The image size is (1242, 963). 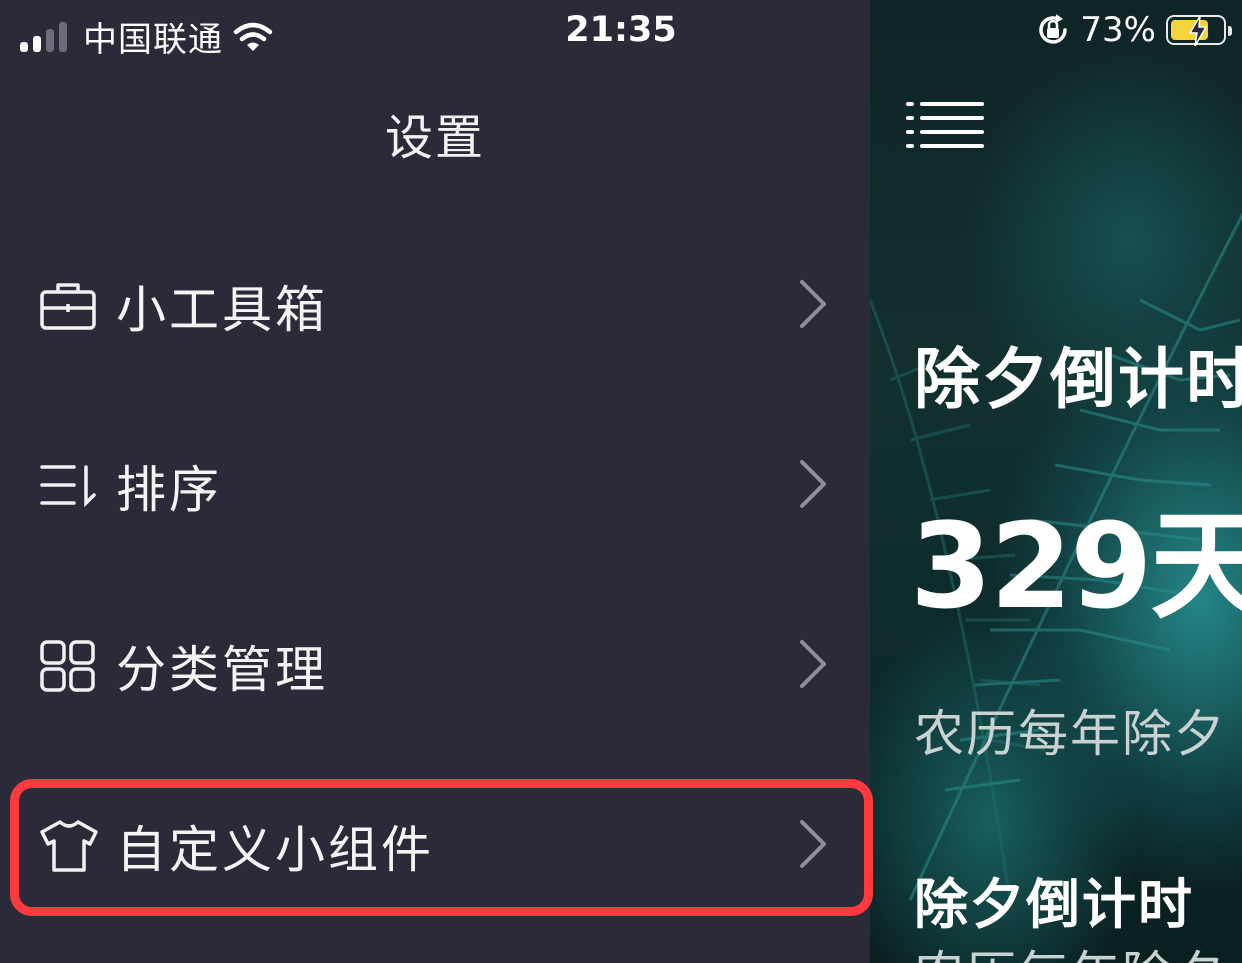 What do you see at coordinates (1070, 734) in the screenshot?
I see `event-subtitle: 农历每年除夕` at bounding box center [1070, 734].